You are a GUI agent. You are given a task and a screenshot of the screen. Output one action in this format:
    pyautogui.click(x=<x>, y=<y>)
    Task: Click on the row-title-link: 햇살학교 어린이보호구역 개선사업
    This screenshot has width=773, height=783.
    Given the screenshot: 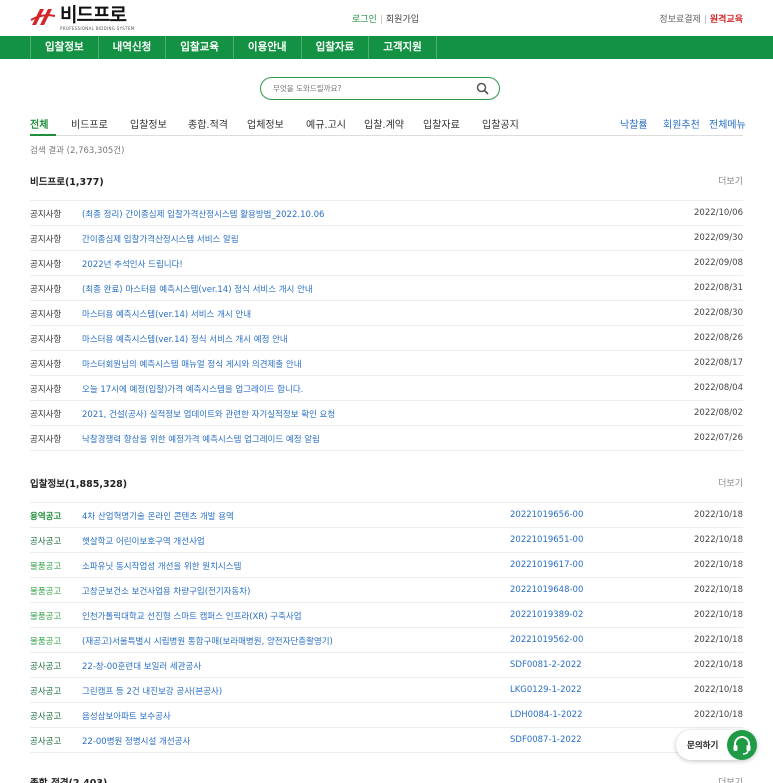 What is the action you would take?
    pyautogui.click(x=143, y=541)
    